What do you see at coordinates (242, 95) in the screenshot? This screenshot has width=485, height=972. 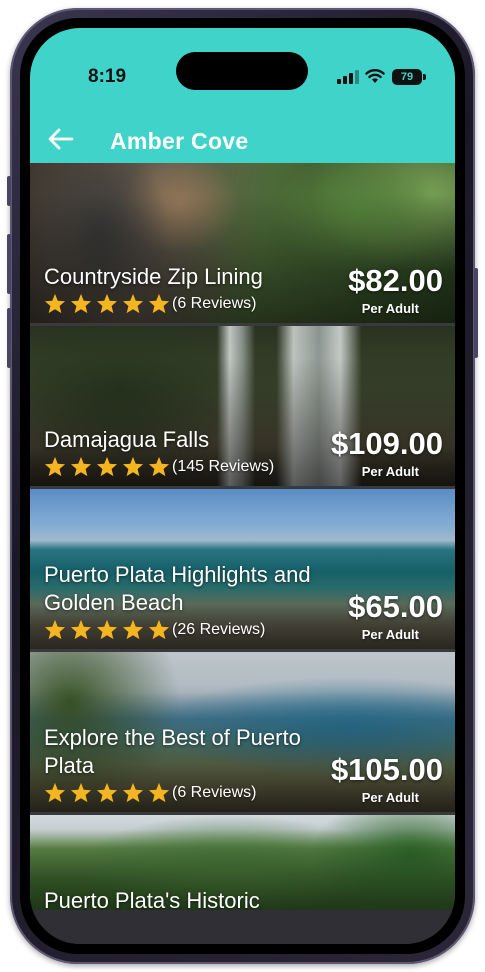 I see `app-header: 8:19 79 Amber Cove` at bounding box center [242, 95].